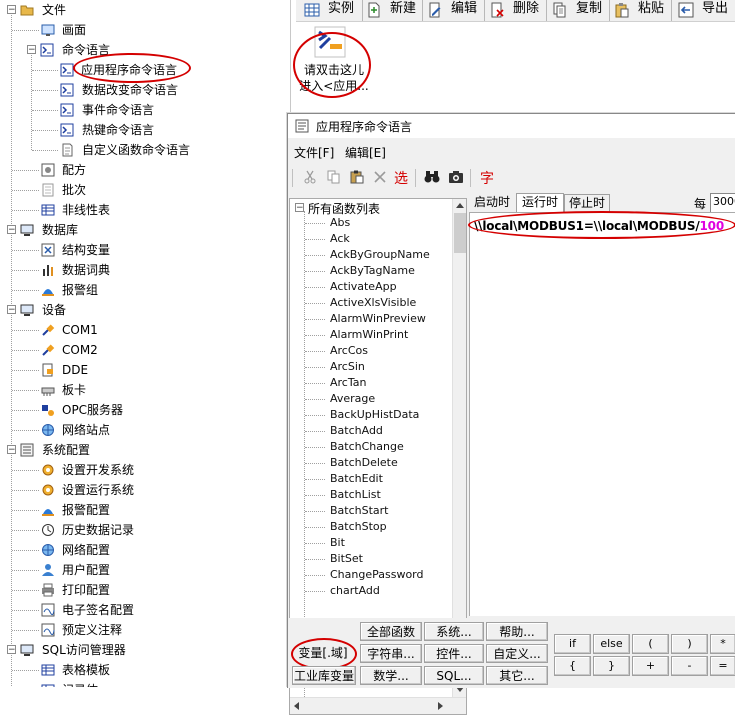  What do you see at coordinates (145, 290) in the screenshot?
I see `tree-item: 报警组` at bounding box center [145, 290].